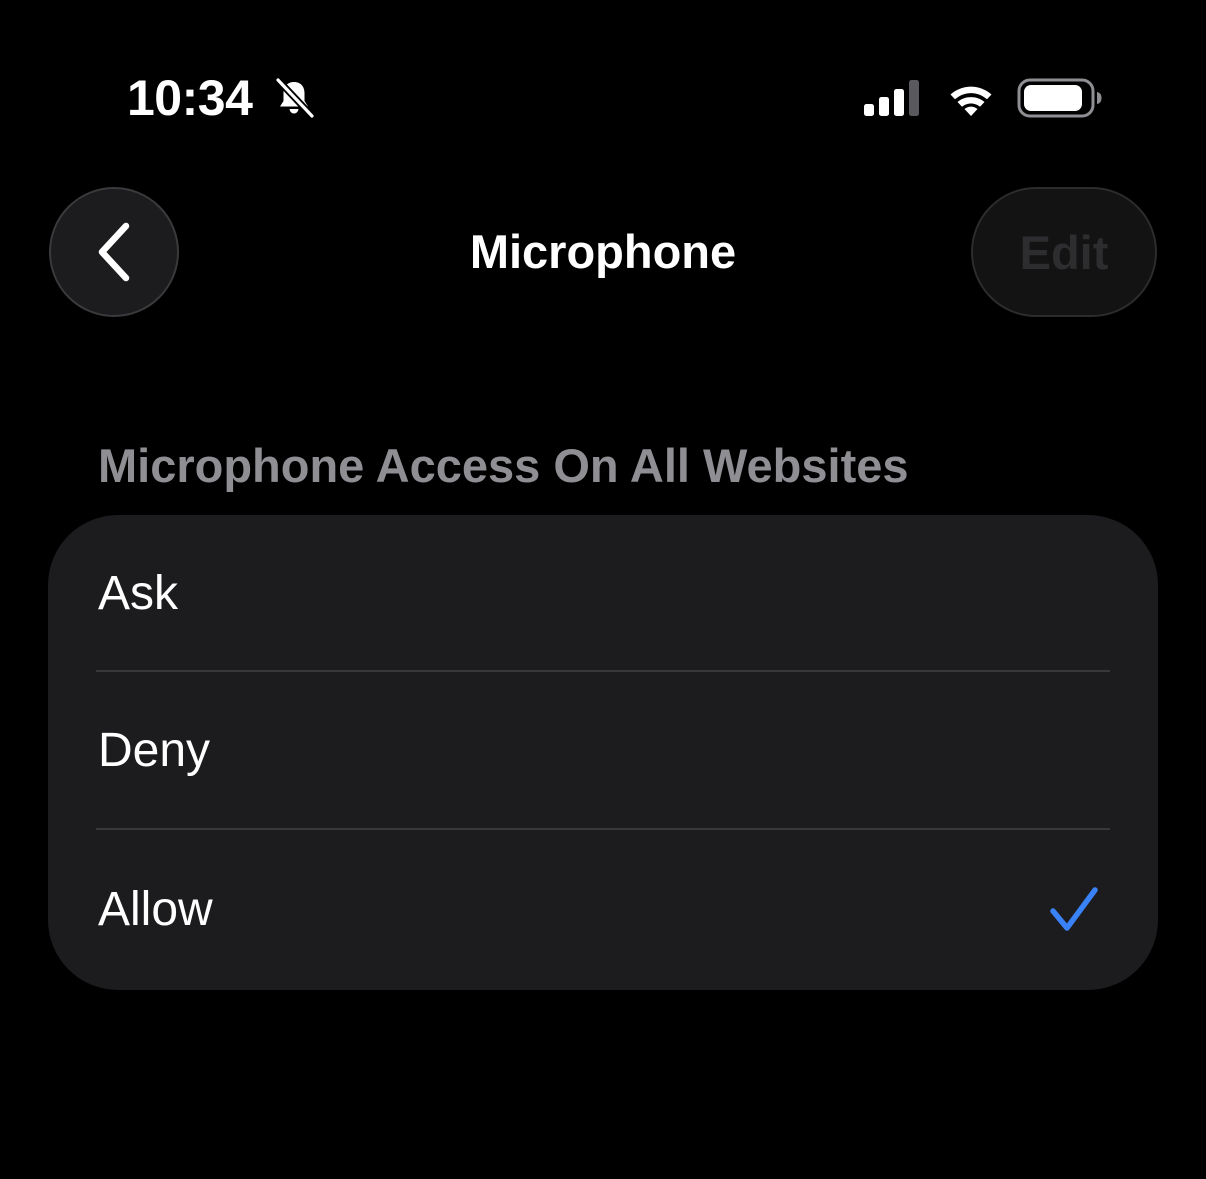 Image resolution: width=1206 pixels, height=1179 pixels. What do you see at coordinates (603, 910) in the screenshot?
I see `option-allow: Allow` at bounding box center [603, 910].